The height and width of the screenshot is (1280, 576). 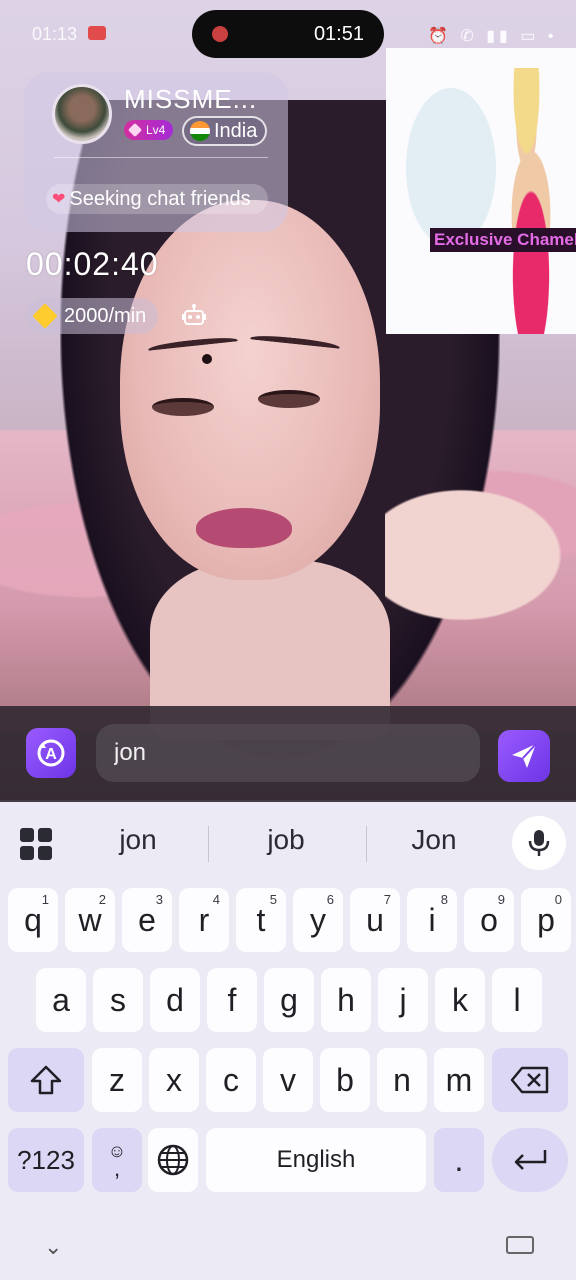 I want to click on key-l: l, so click(x=517, y=1000).